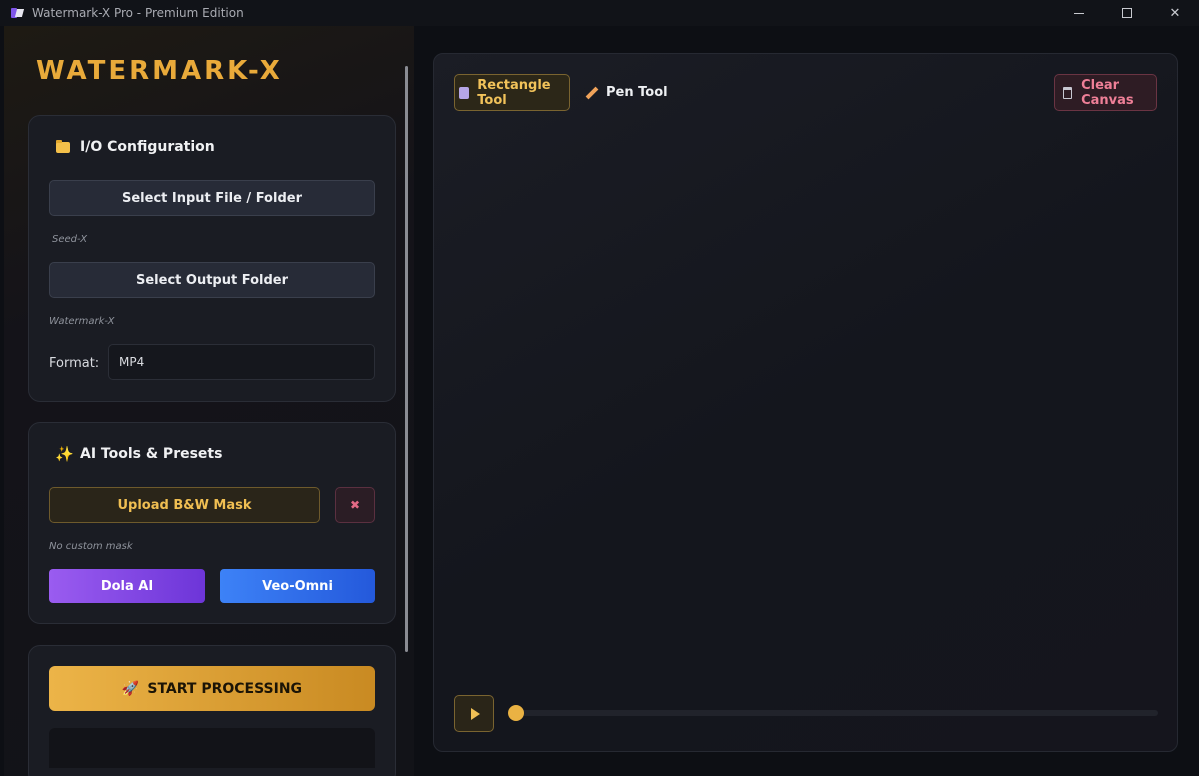 The image size is (1199, 776). What do you see at coordinates (127, 586) in the screenshot?
I see `dola-ai-button: Dola AI` at bounding box center [127, 586].